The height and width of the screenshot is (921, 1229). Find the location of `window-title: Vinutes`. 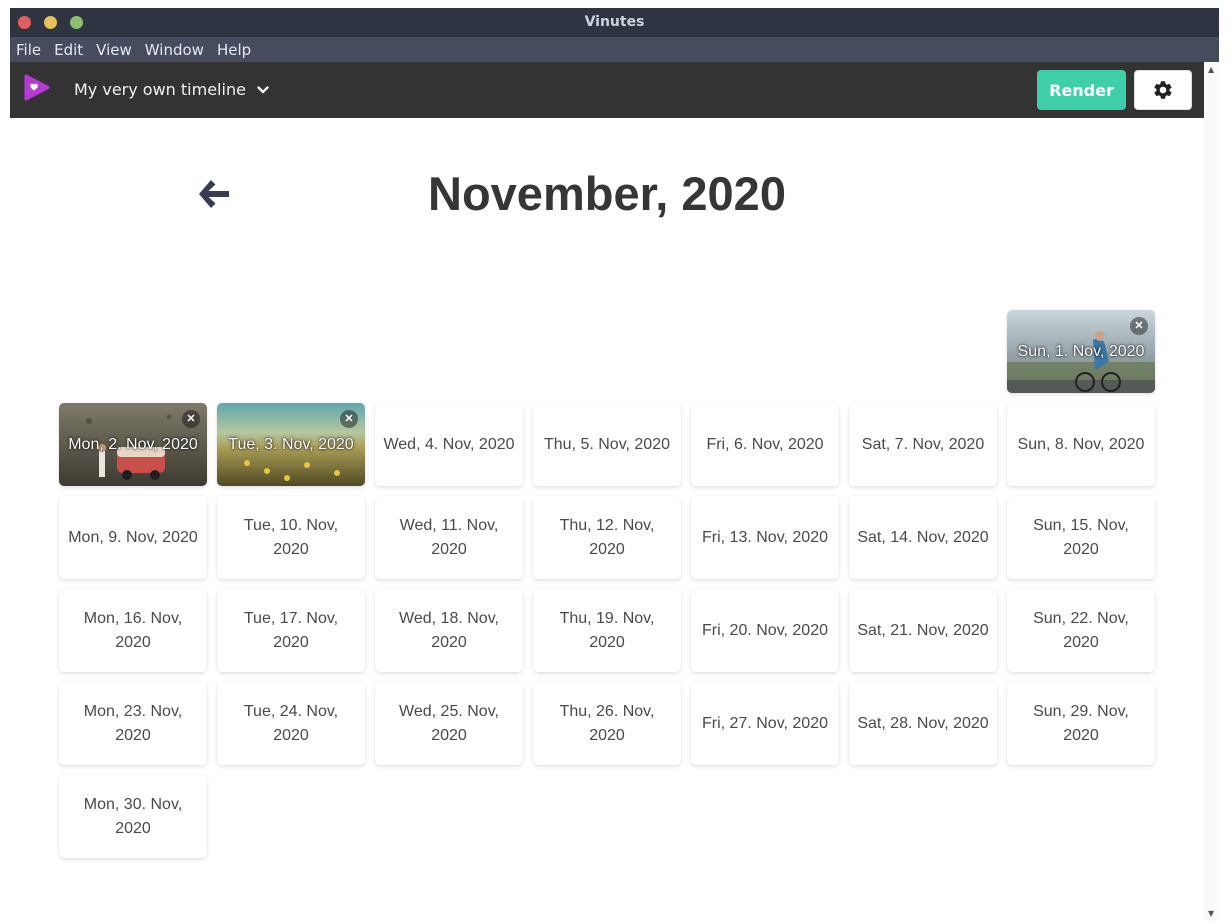

window-title: Vinutes is located at coordinates (614, 22).